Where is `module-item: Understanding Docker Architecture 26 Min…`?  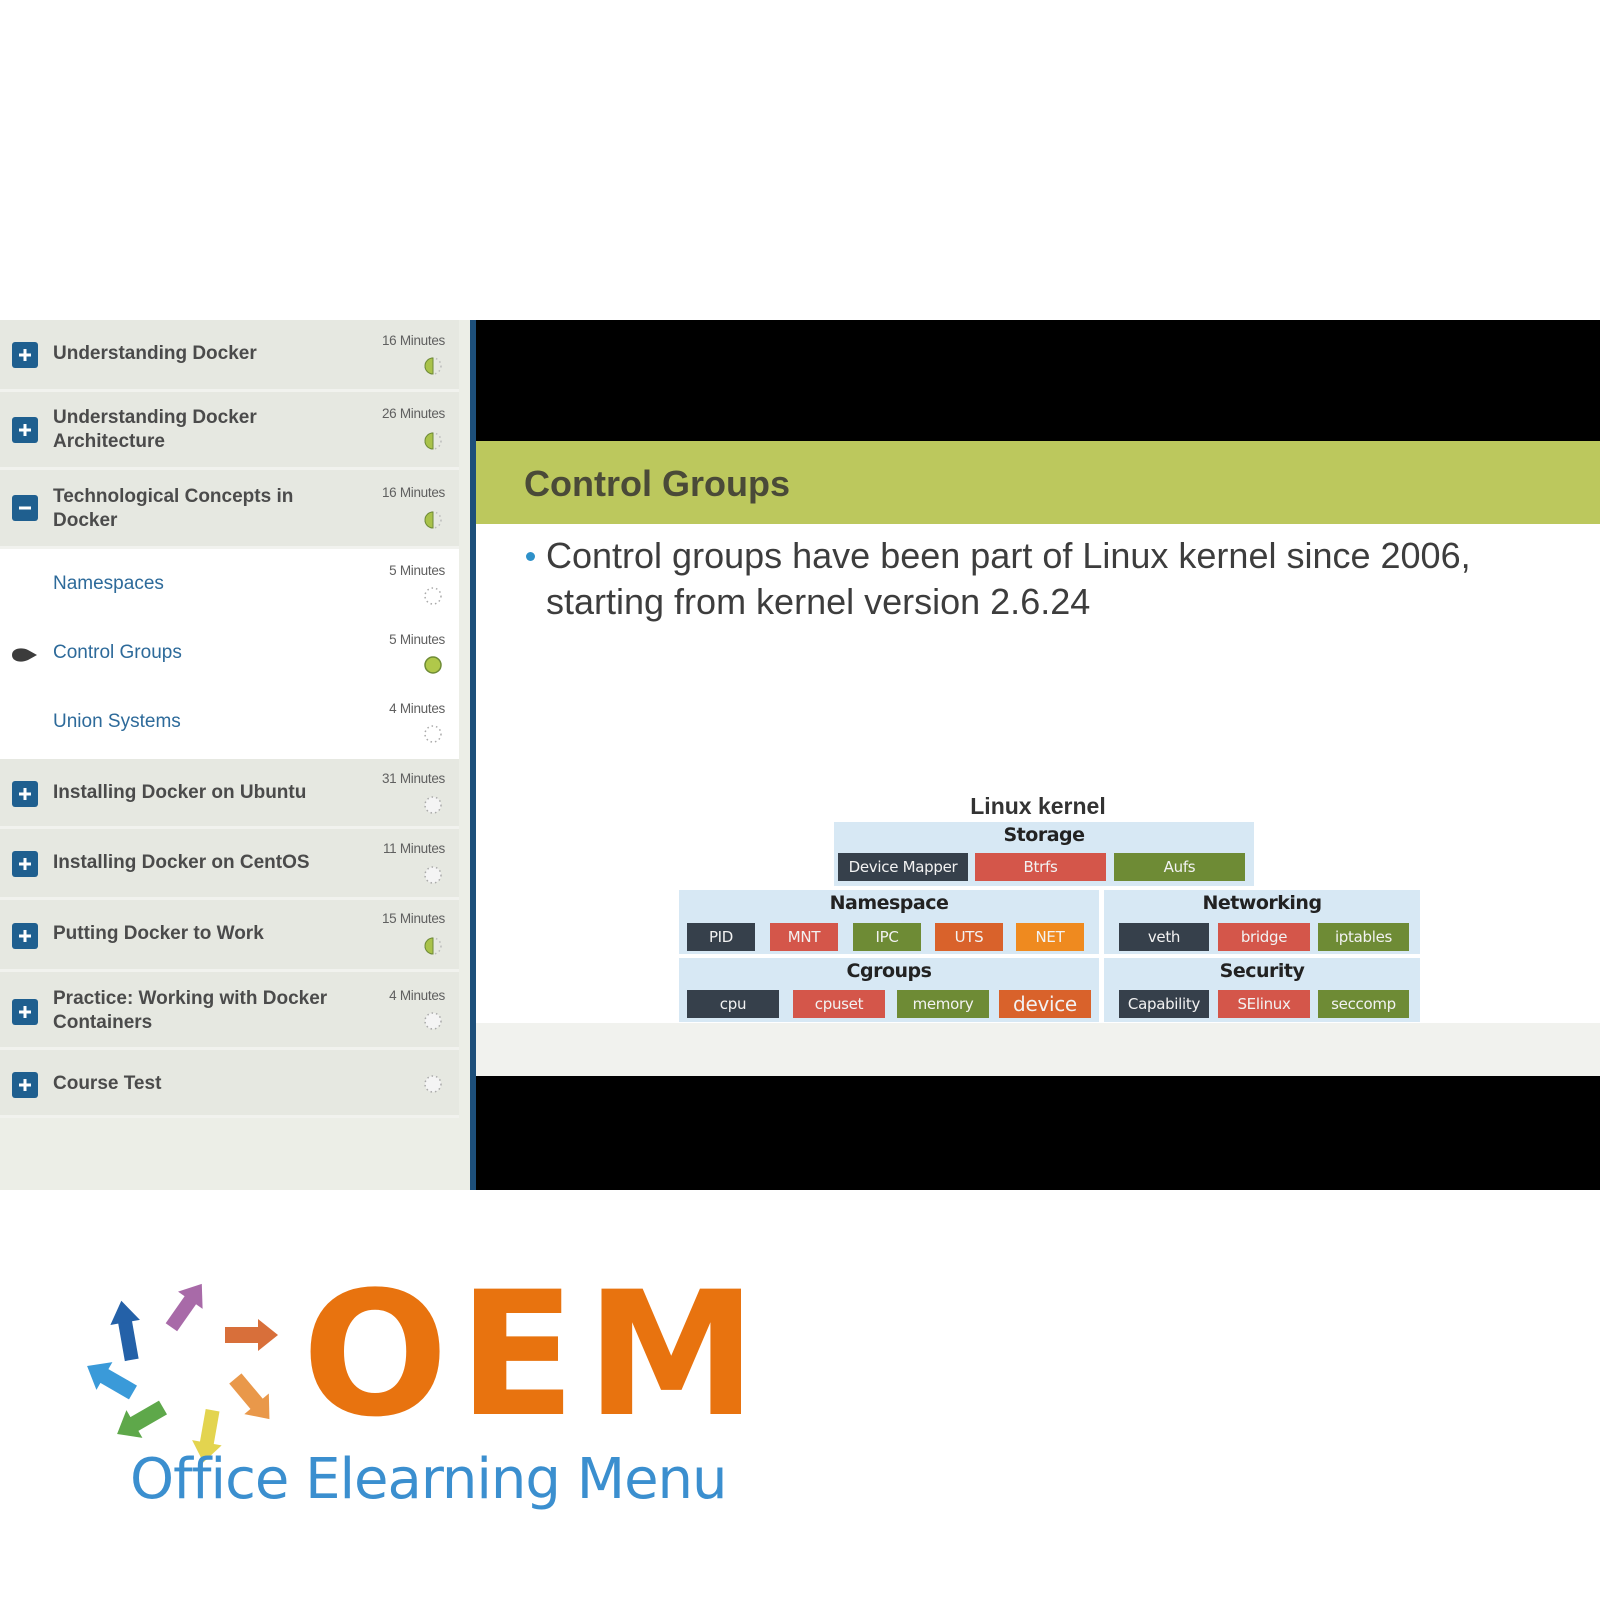 module-item: Understanding Docker Architecture 26 Min… is located at coordinates (229, 431).